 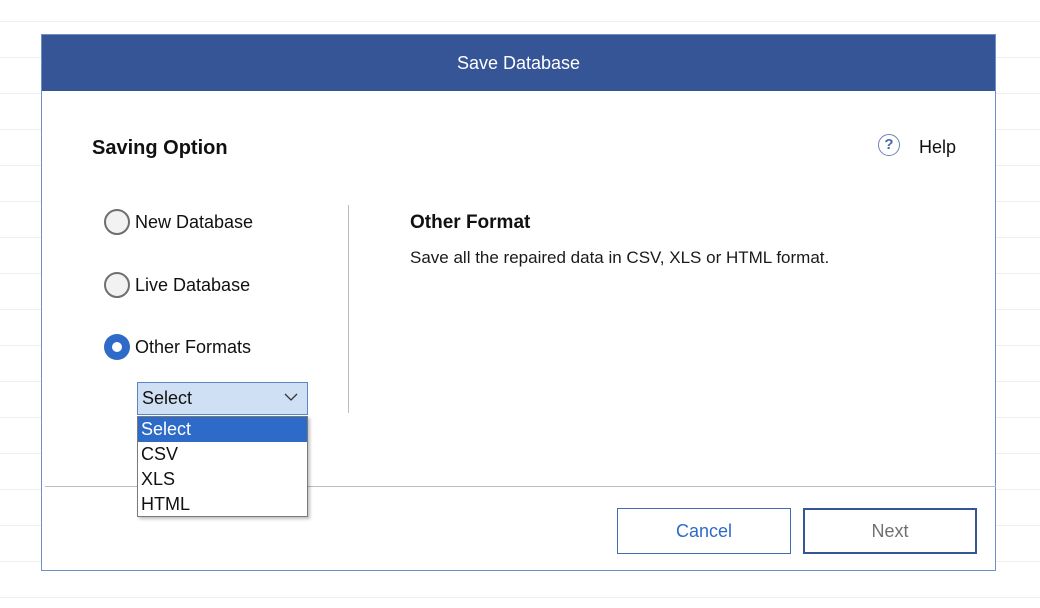 What do you see at coordinates (222, 479) in the screenshot?
I see `dropdown-option-xls: XLS` at bounding box center [222, 479].